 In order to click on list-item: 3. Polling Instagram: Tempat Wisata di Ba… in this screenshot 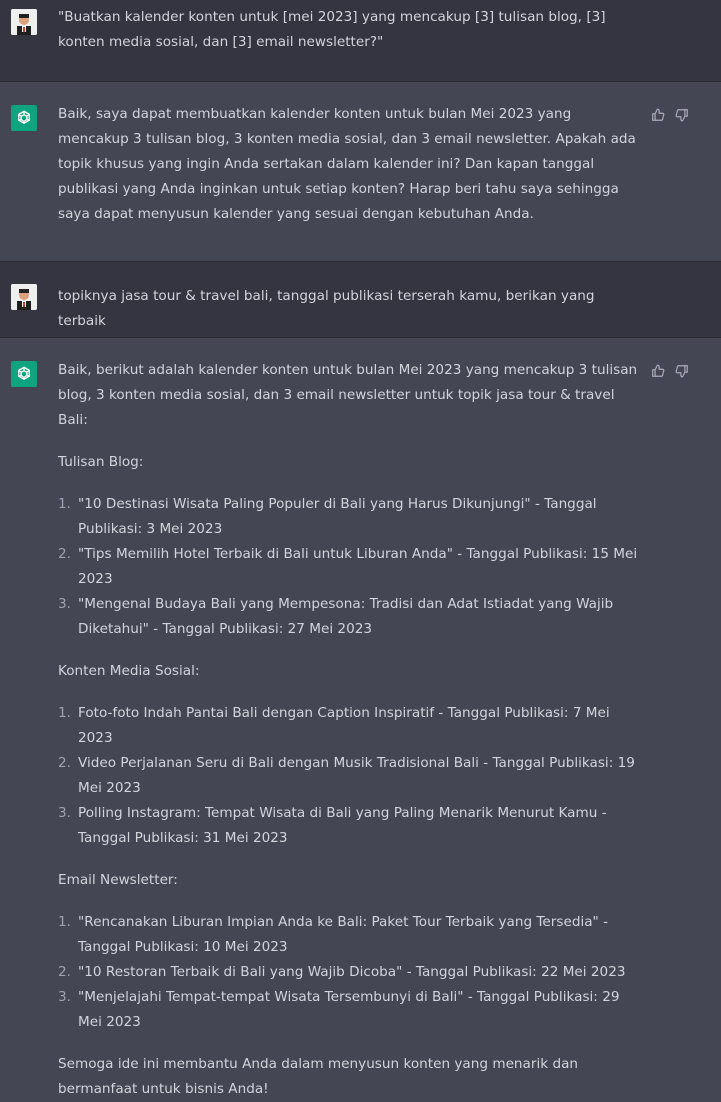, I will do `click(349, 826)`.